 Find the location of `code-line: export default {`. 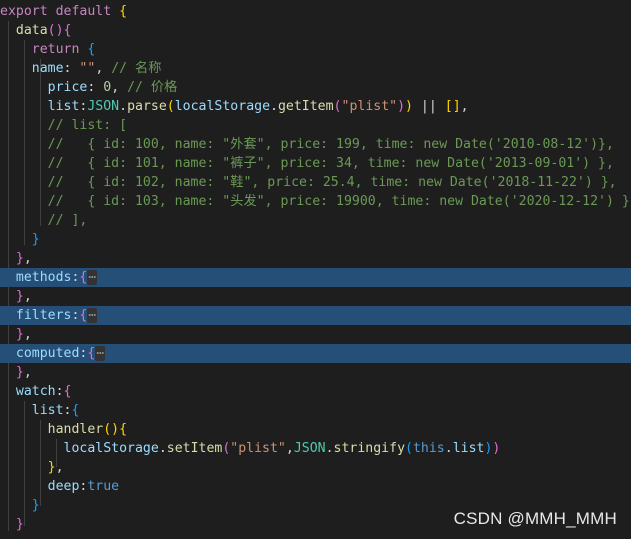

code-line: export default { is located at coordinates (315, 11).